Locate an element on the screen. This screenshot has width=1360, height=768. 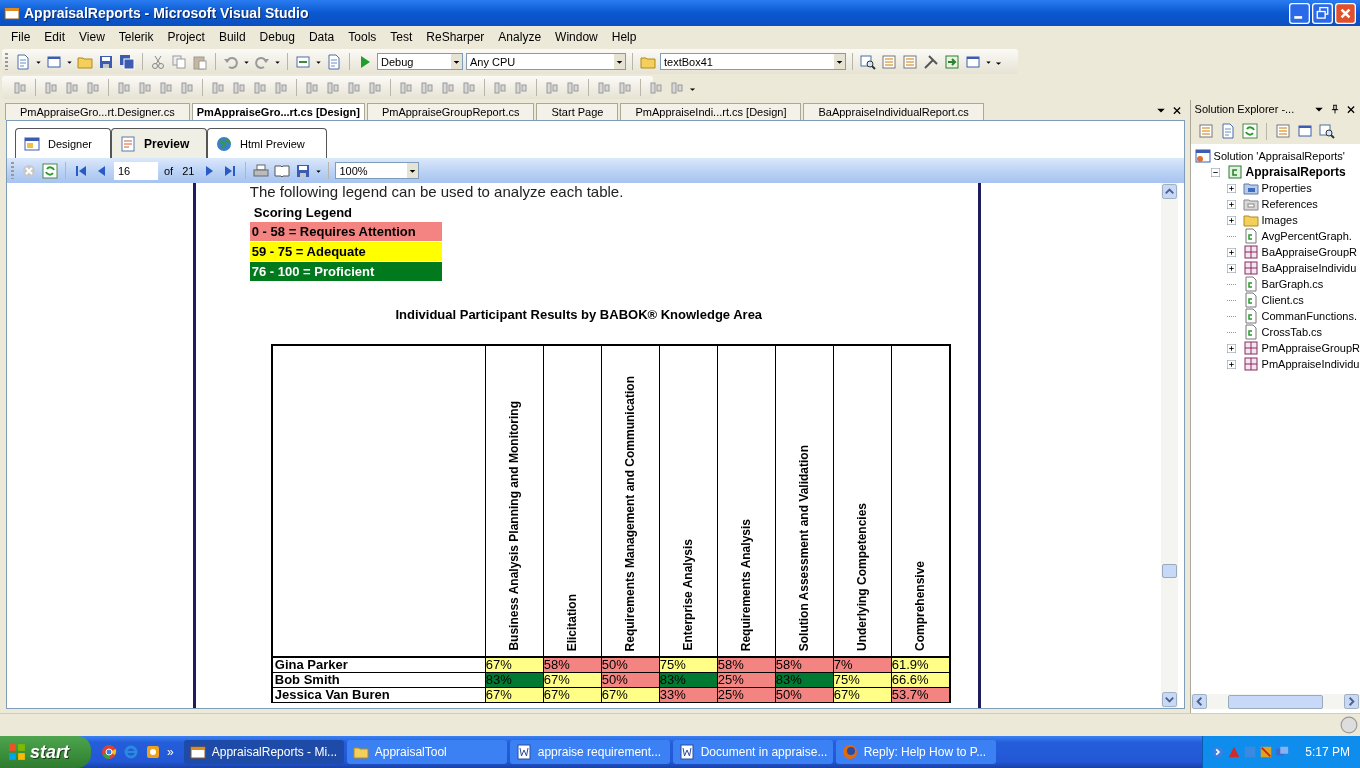
document-tab: PmAppraiseGroupReport.cs is located at coordinates (450, 111).